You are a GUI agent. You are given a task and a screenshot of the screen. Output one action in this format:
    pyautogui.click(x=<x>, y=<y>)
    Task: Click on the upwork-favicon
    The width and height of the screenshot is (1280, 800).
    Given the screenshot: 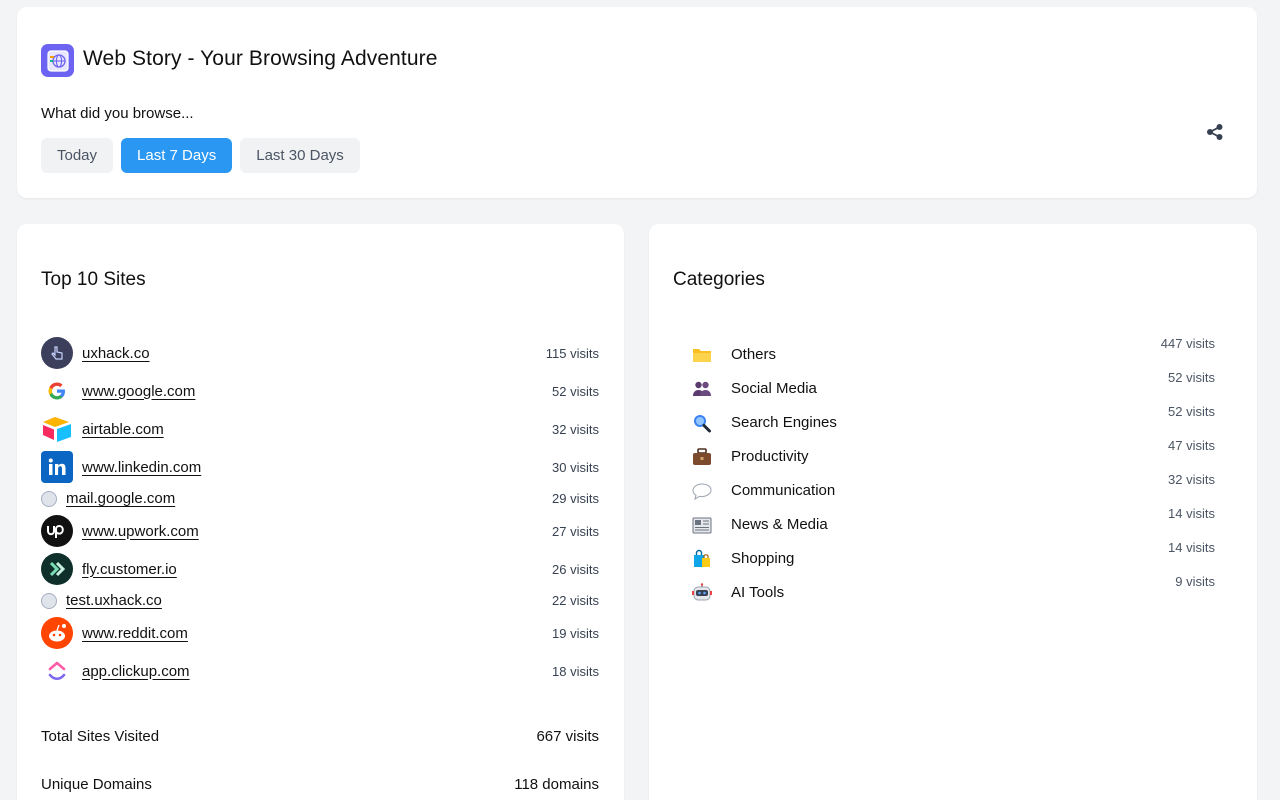 What is the action you would take?
    pyautogui.click(x=57, y=531)
    